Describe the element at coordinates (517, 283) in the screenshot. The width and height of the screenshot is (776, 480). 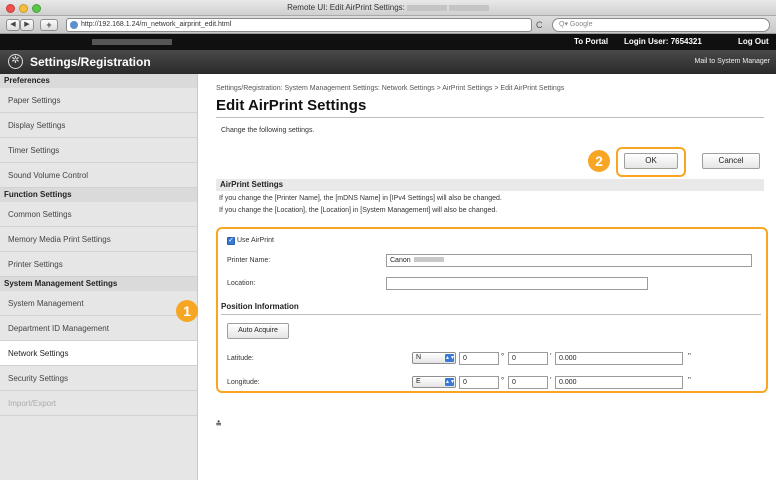
I see `location-input` at that location.